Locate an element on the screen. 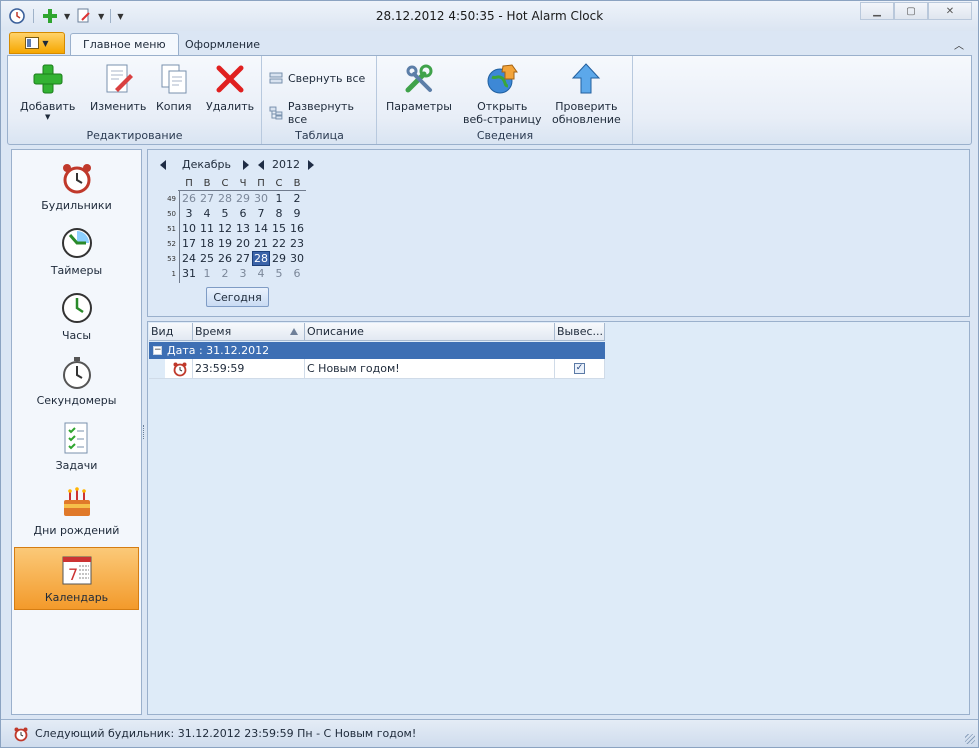 The width and height of the screenshot is (979, 748). maximize-button: ▢ is located at coordinates (911, 11).